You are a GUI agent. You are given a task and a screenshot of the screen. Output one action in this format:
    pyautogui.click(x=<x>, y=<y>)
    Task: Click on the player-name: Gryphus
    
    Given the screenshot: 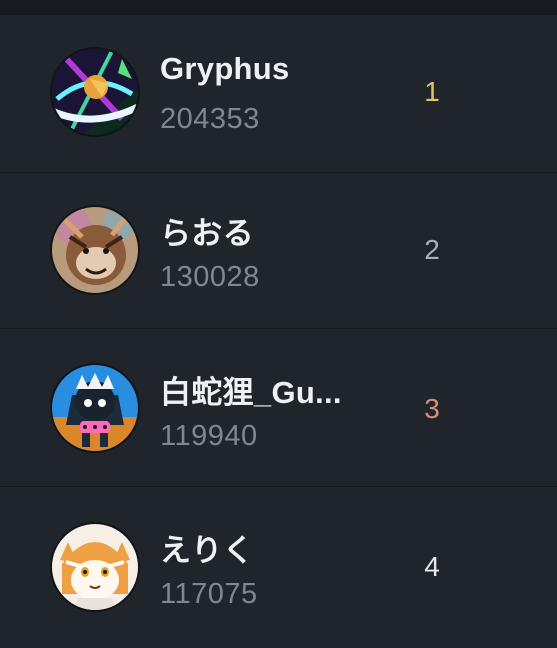 What is the action you would take?
    pyautogui.click(x=225, y=68)
    